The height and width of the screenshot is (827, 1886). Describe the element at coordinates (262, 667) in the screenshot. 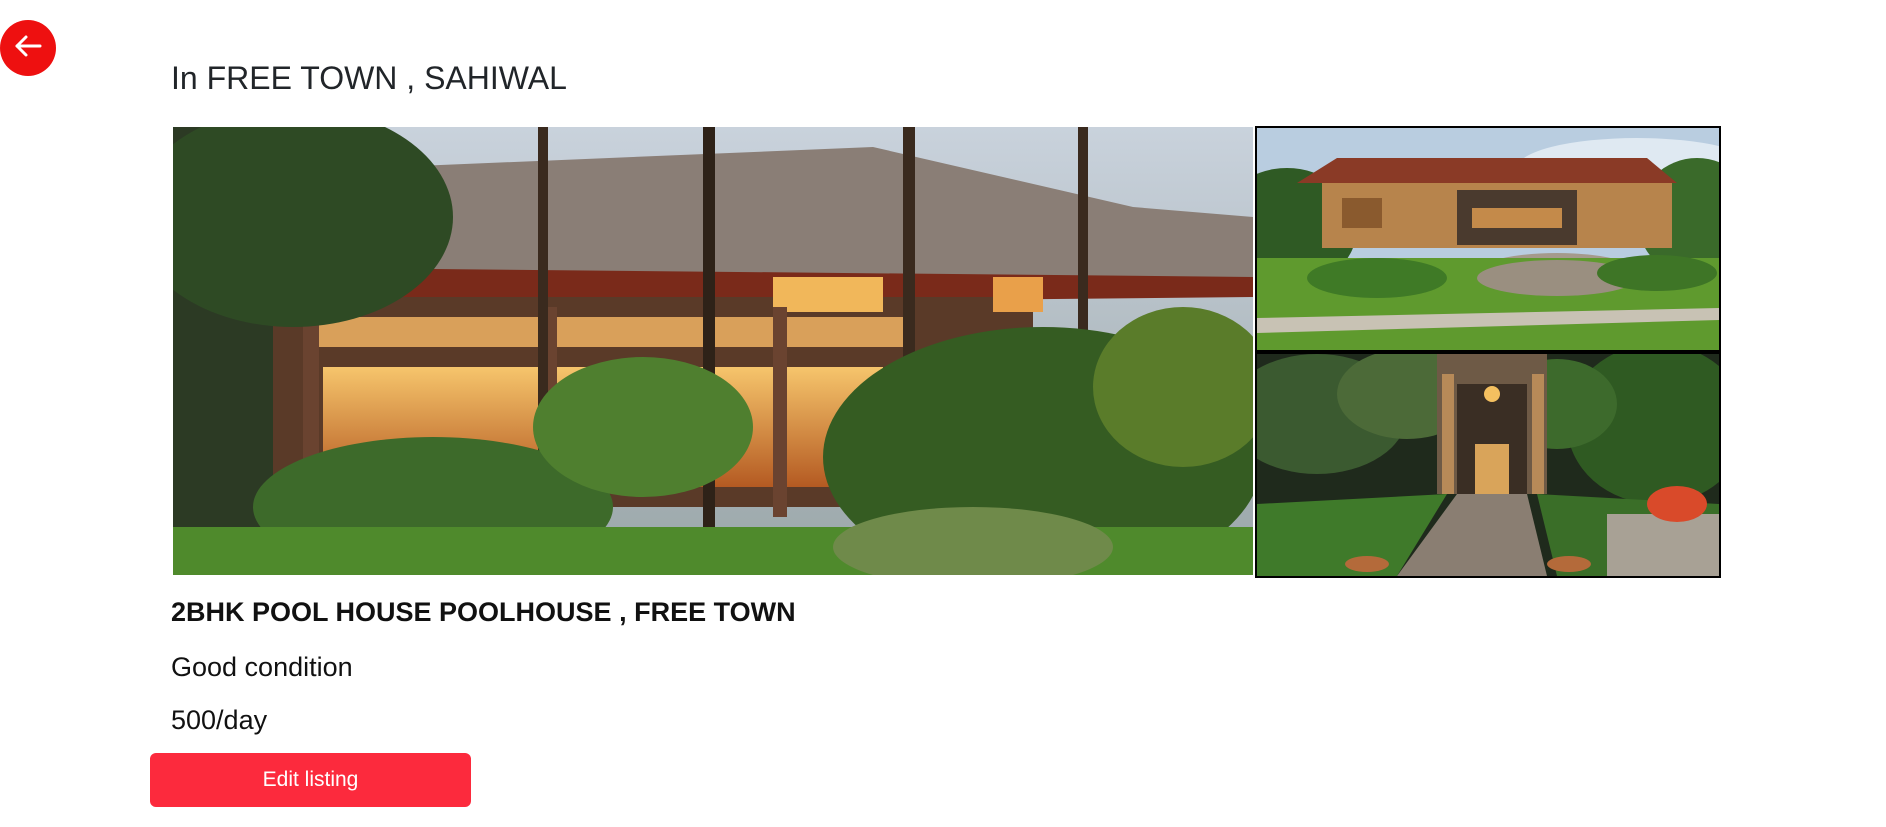

I see `listing-condition: Good condition` at that location.